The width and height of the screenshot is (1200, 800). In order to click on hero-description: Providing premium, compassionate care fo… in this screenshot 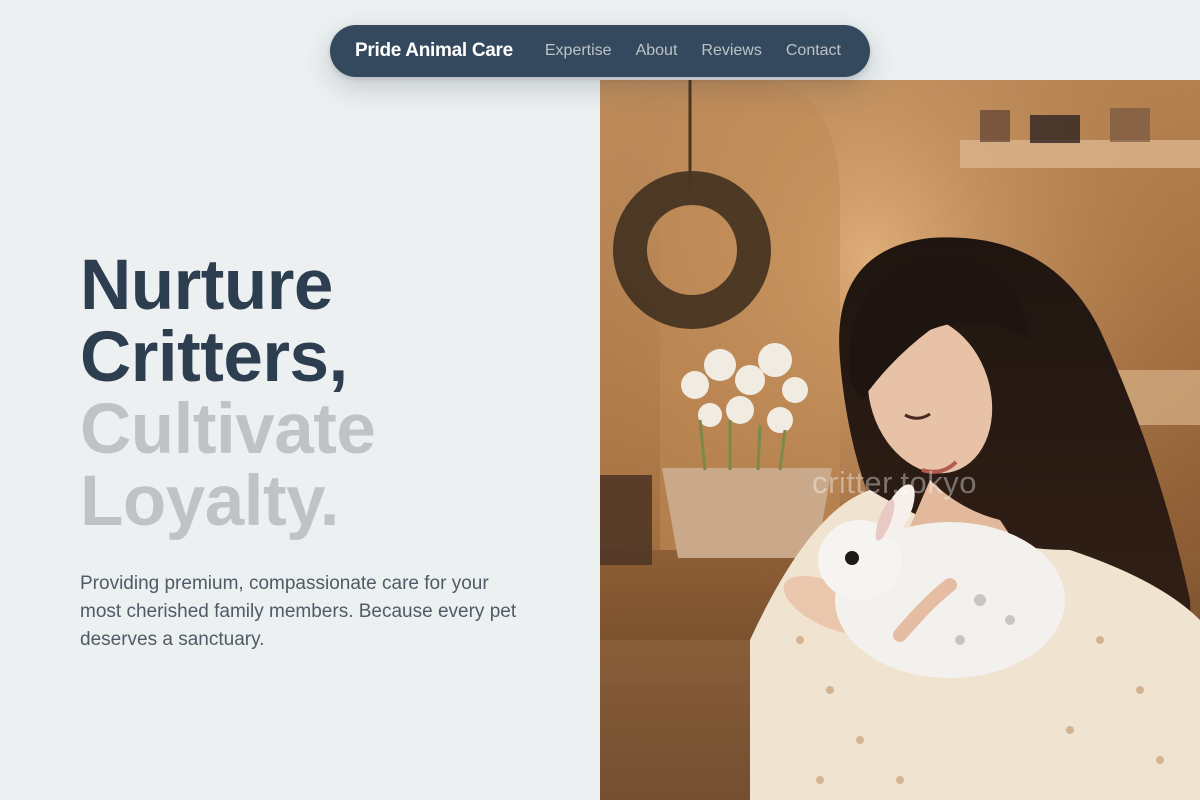, I will do `click(298, 611)`.